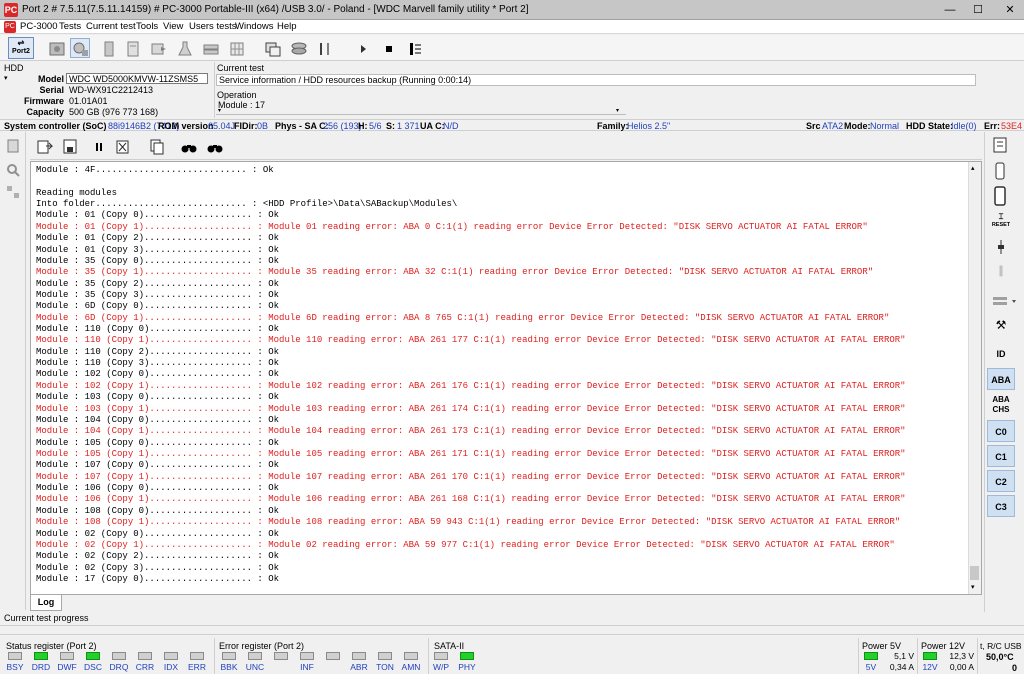 The width and height of the screenshot is (1024, 674). What do you see at coordinates (1001, 481) in the screenshot?
I see `c2-button: C2` at bounding box center [1001, 481].